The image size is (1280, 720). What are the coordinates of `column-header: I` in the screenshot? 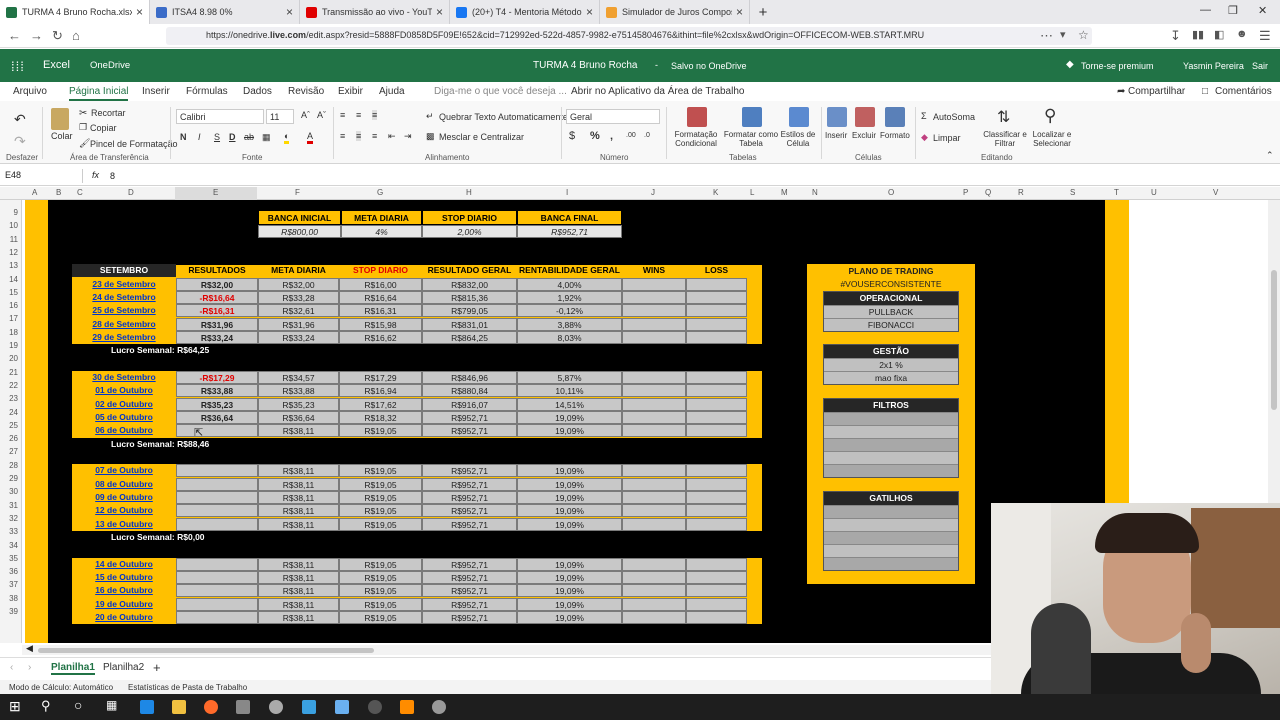 It's located at (567, 192).